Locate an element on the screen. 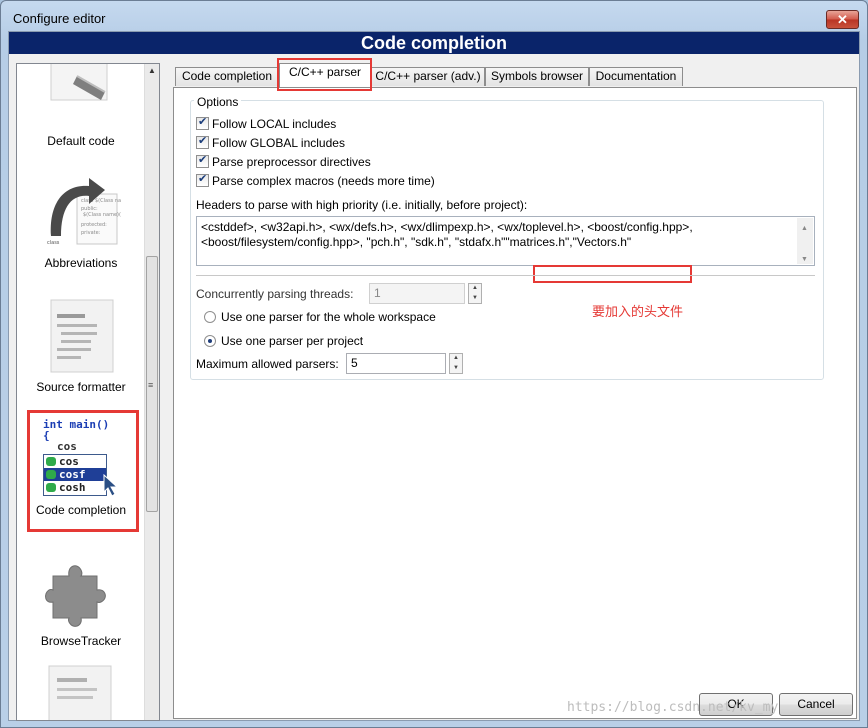  sidebar-item-browsetracker: BrowseTracker is located at coordinates (81, 604).